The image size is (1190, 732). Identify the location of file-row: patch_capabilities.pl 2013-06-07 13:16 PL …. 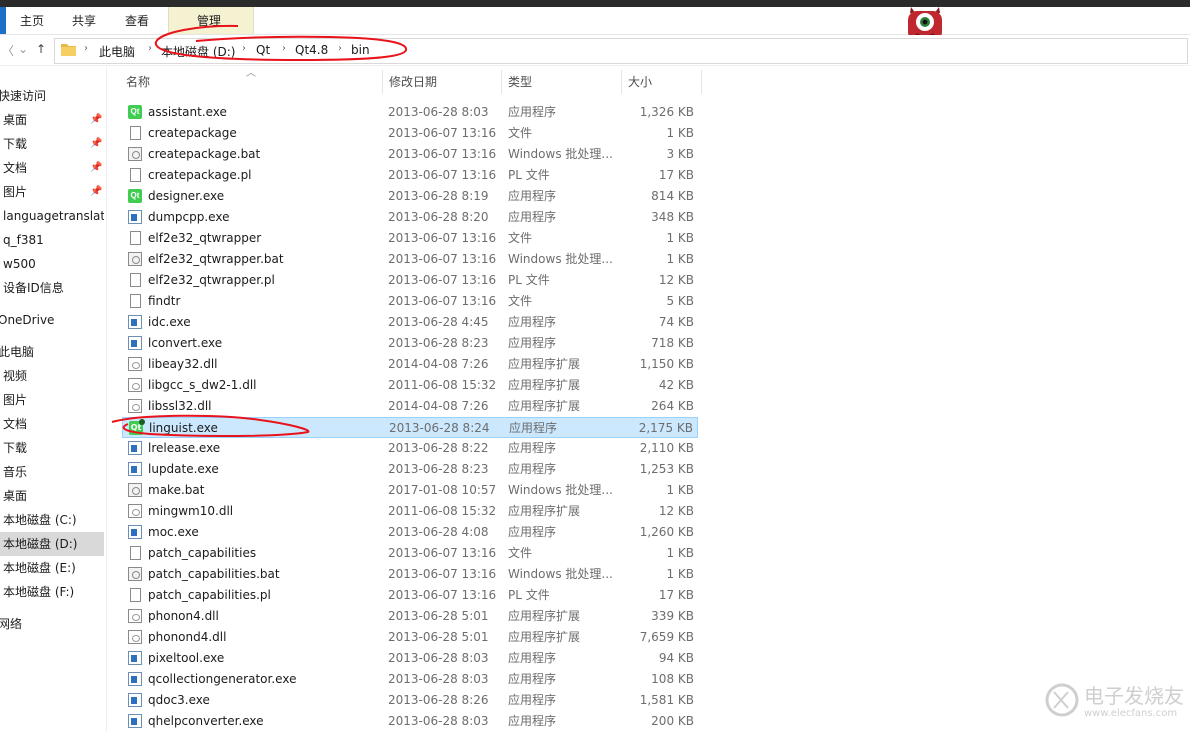
(410, 595).